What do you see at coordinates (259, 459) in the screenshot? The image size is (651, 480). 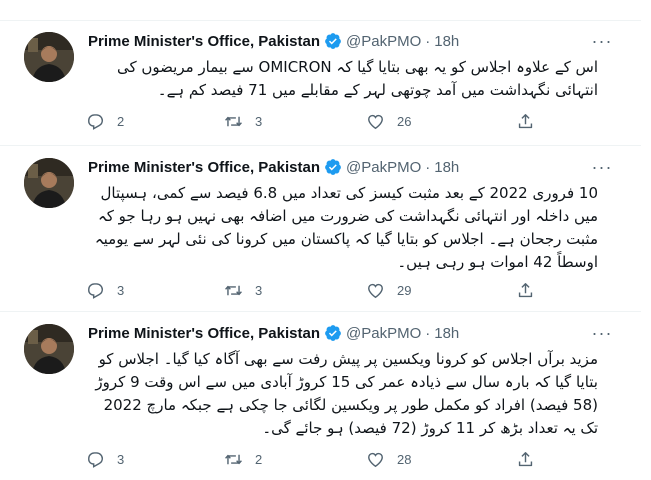 I see `retweet-count: 2` at bounding box center [259, 459].